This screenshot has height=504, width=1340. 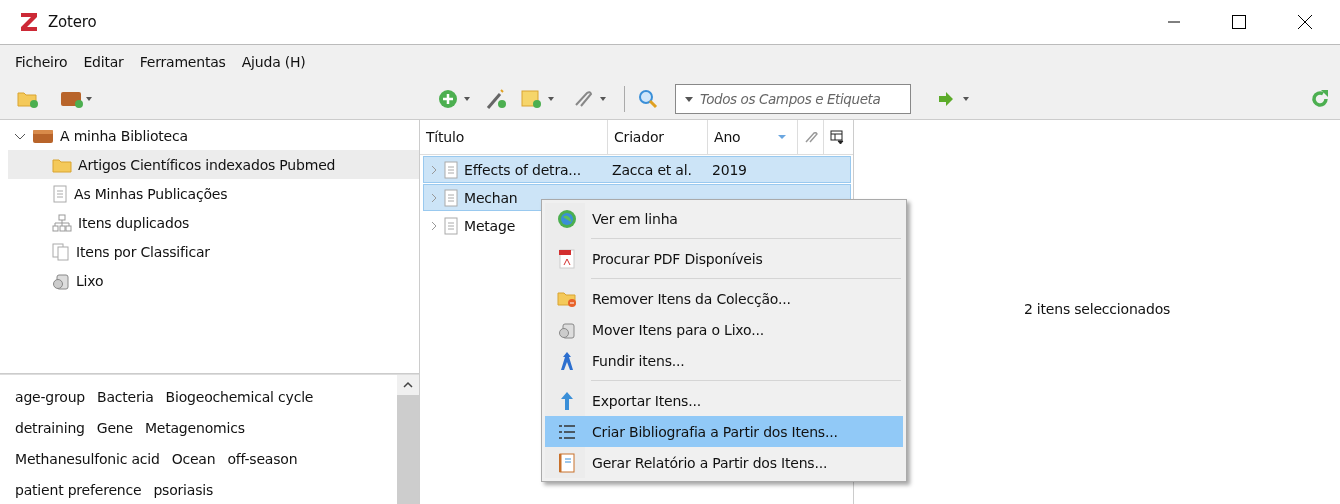 What do you see at coordinates (124, 135) in the screenshot?
I see `tree-label: A minha Biblioteca` at bounding box center [124, 135].